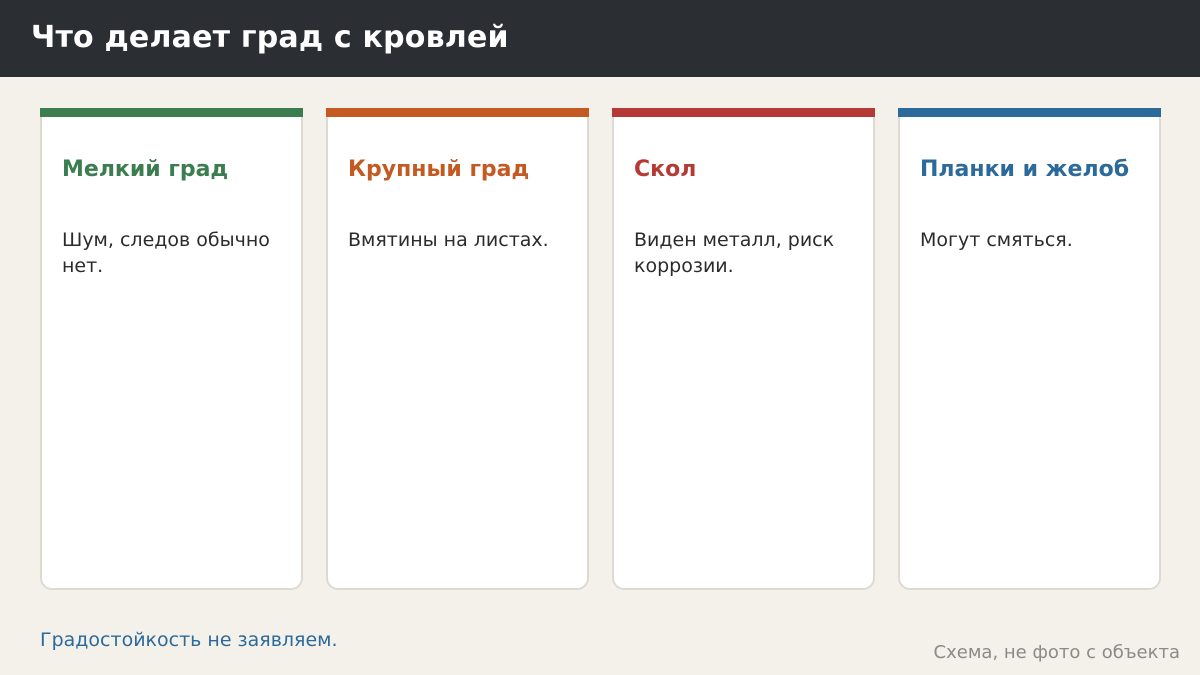 This screenshot has width=1200, height=675. Describe the element at coordinates (1056, 652) in the screenshot. I see `source-note: Схема, не фото с объекта` at that location.